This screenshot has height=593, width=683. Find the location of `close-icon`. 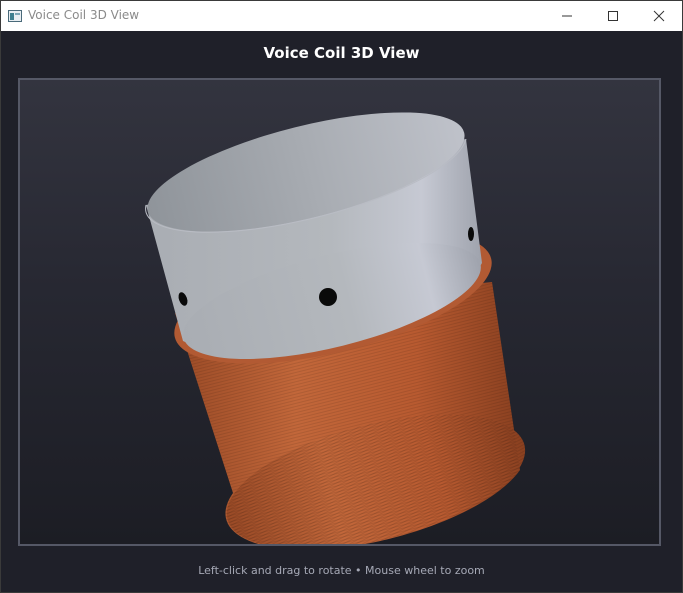

close-icon is located at coordinates (659, 16).